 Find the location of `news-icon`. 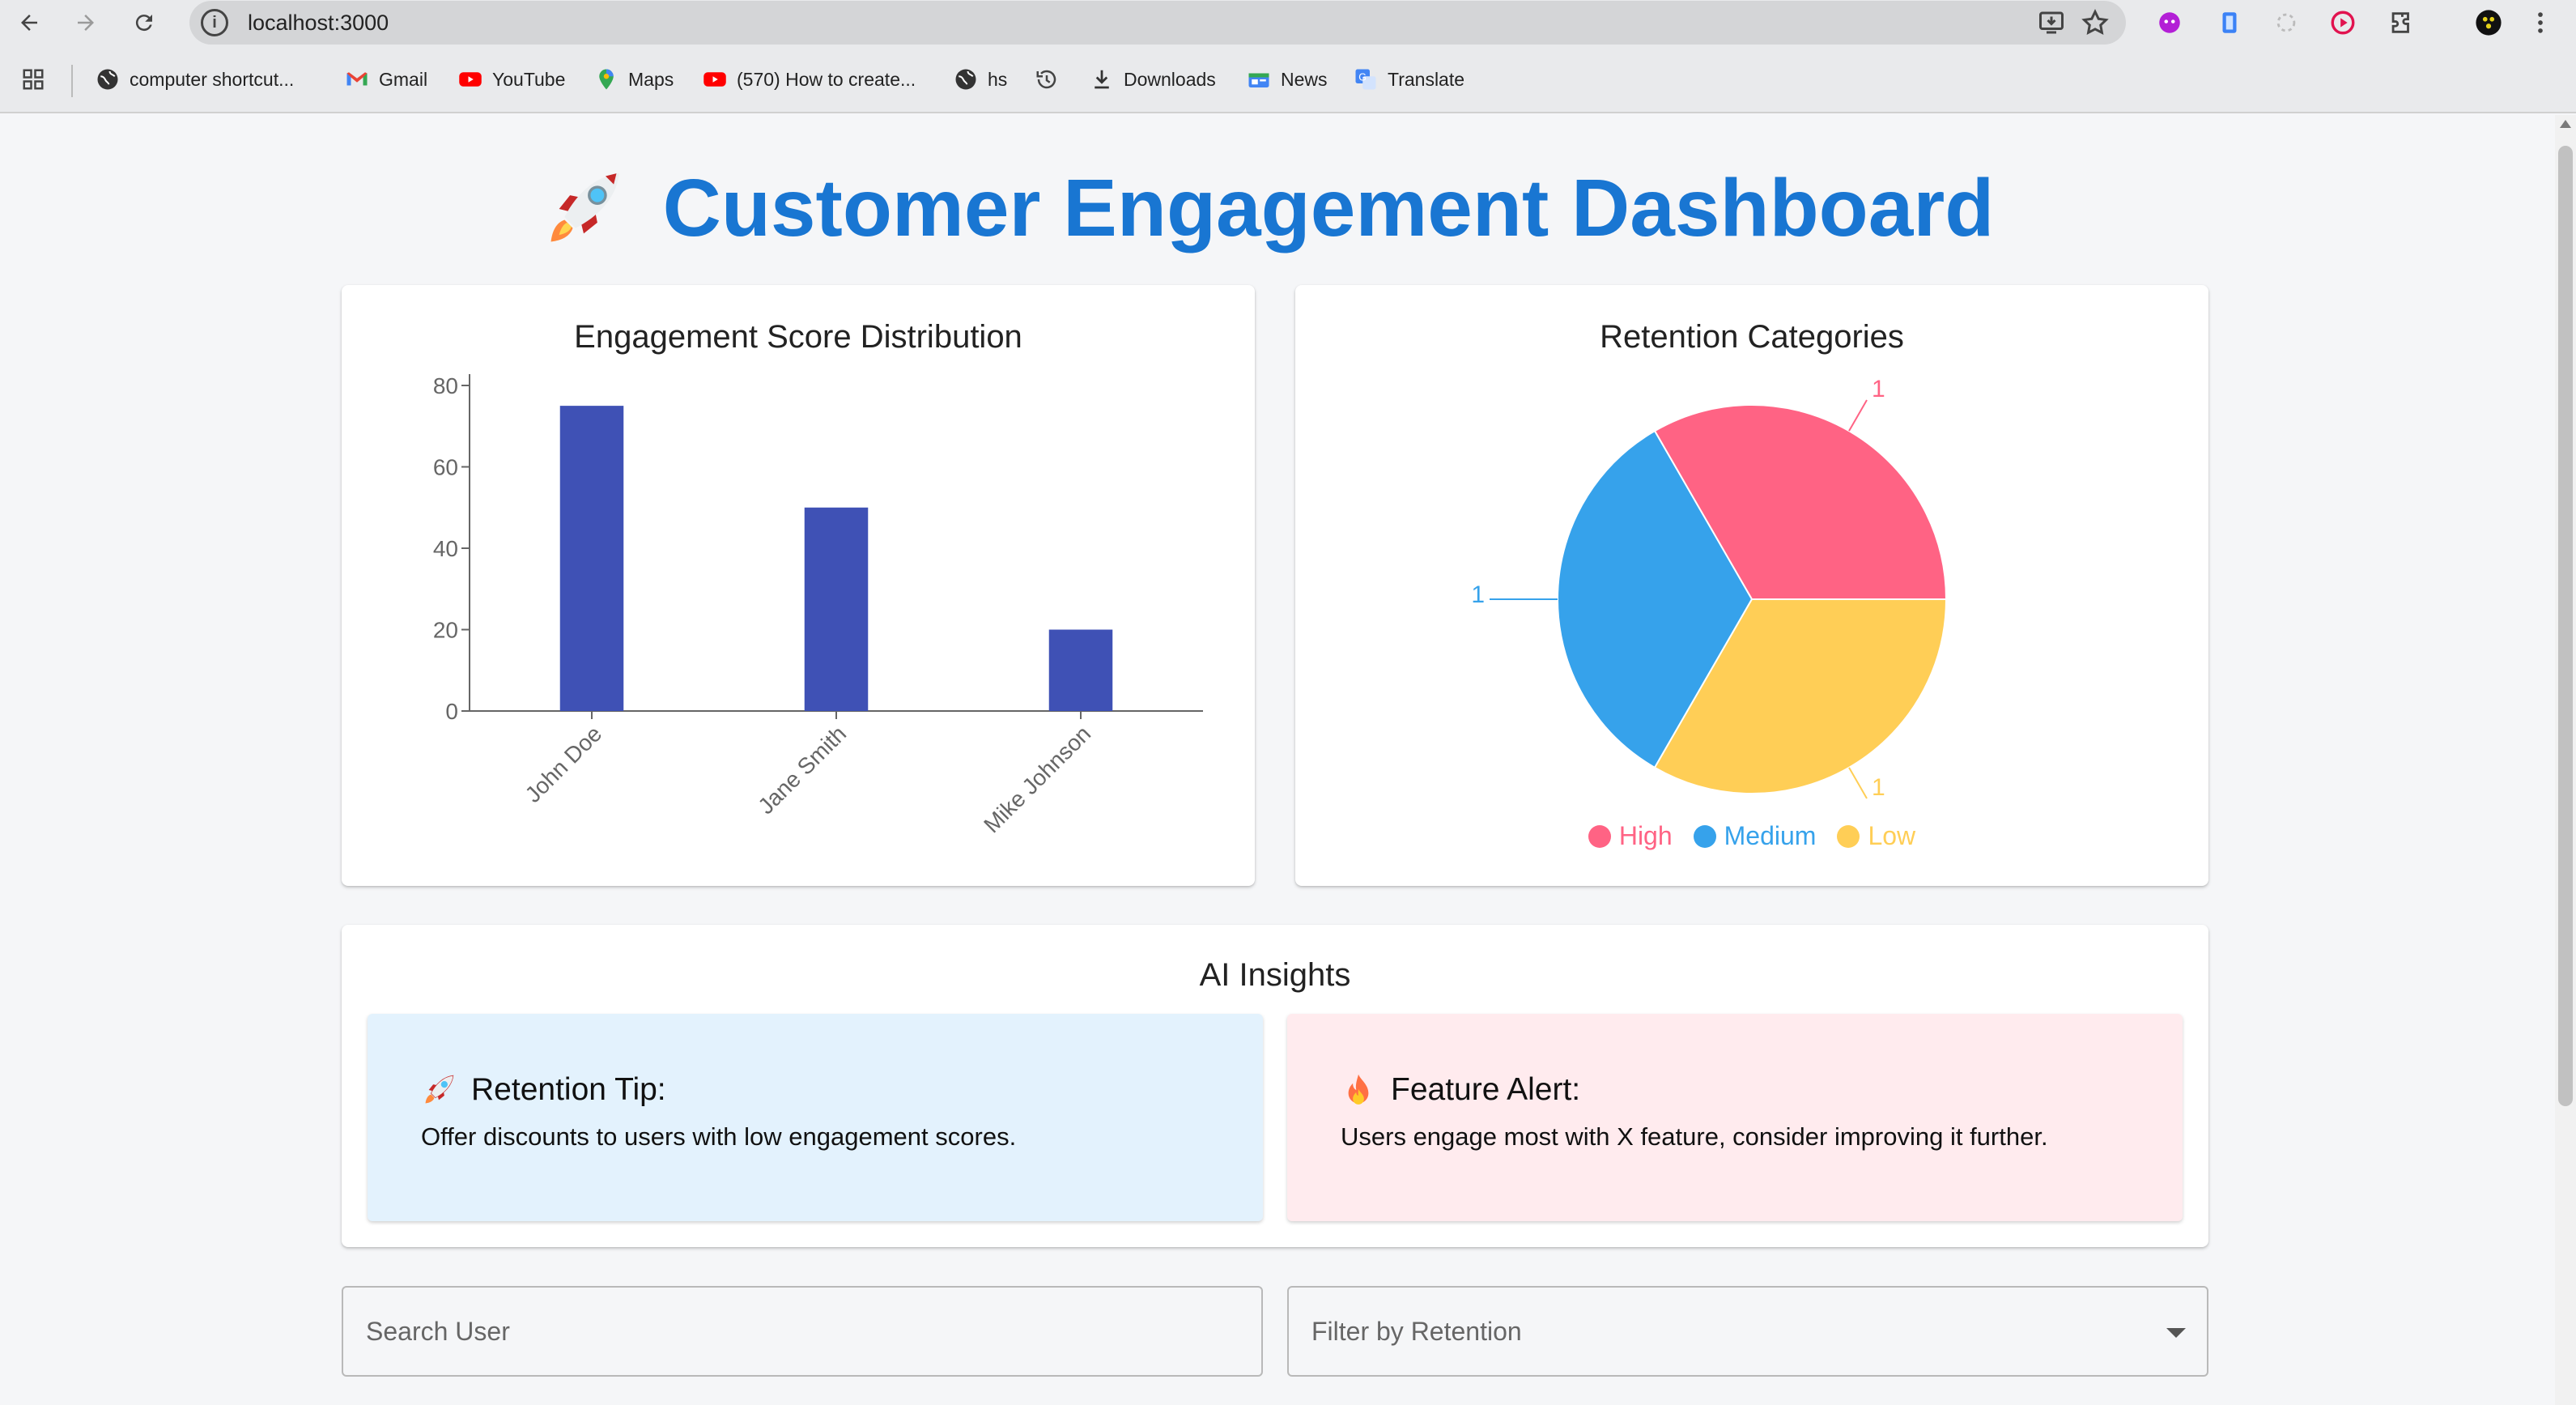

news-icon is located at coordinates (1259, 79).